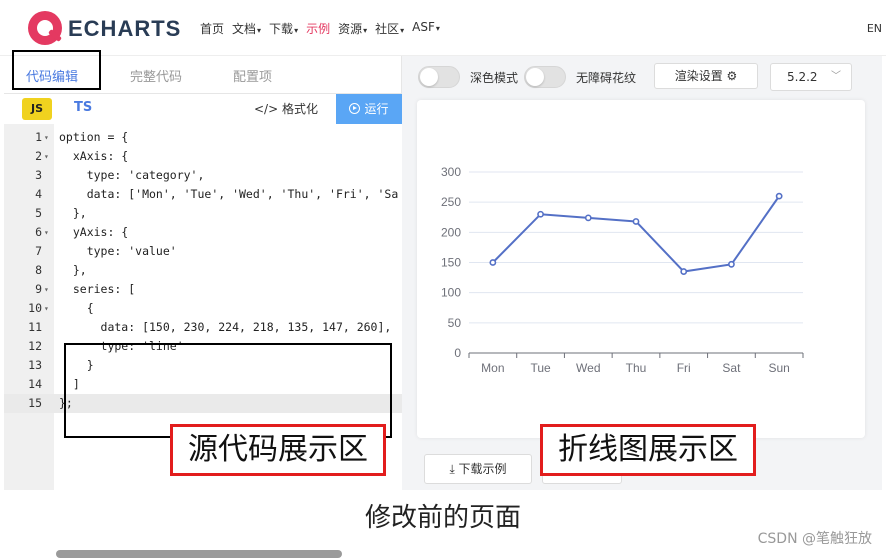 This screenshot has width=886, height=558. I want to click on y-tick-label: 100, so click(451, 293).